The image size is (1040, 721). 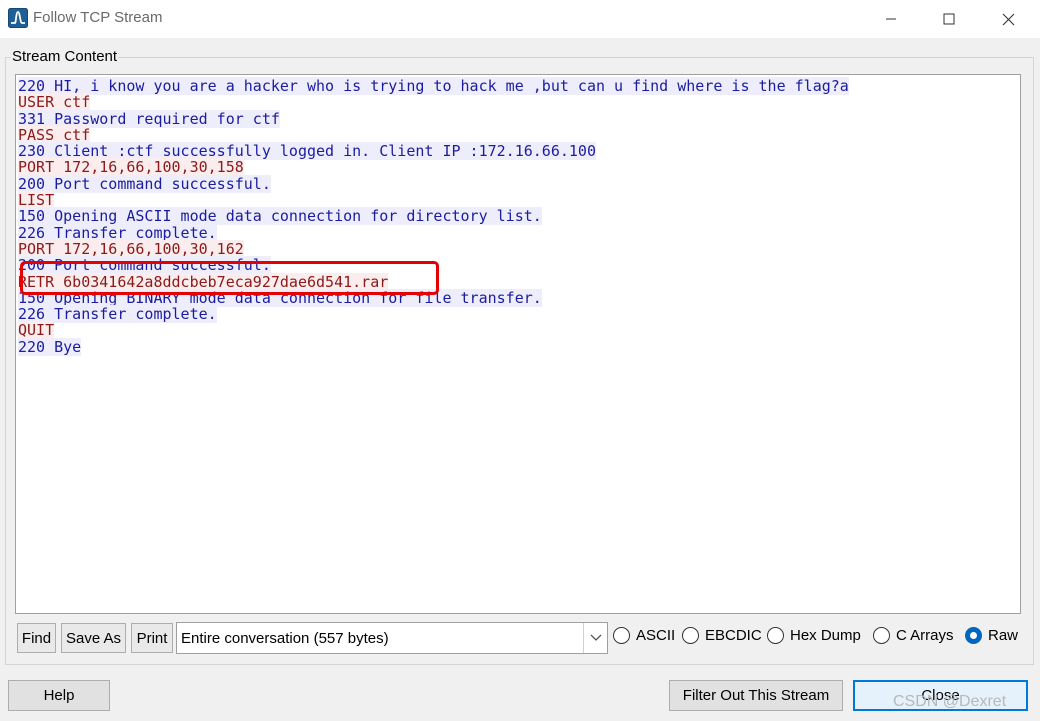 I want to click on radio-raw: Raw, so click(x=991, y=635).